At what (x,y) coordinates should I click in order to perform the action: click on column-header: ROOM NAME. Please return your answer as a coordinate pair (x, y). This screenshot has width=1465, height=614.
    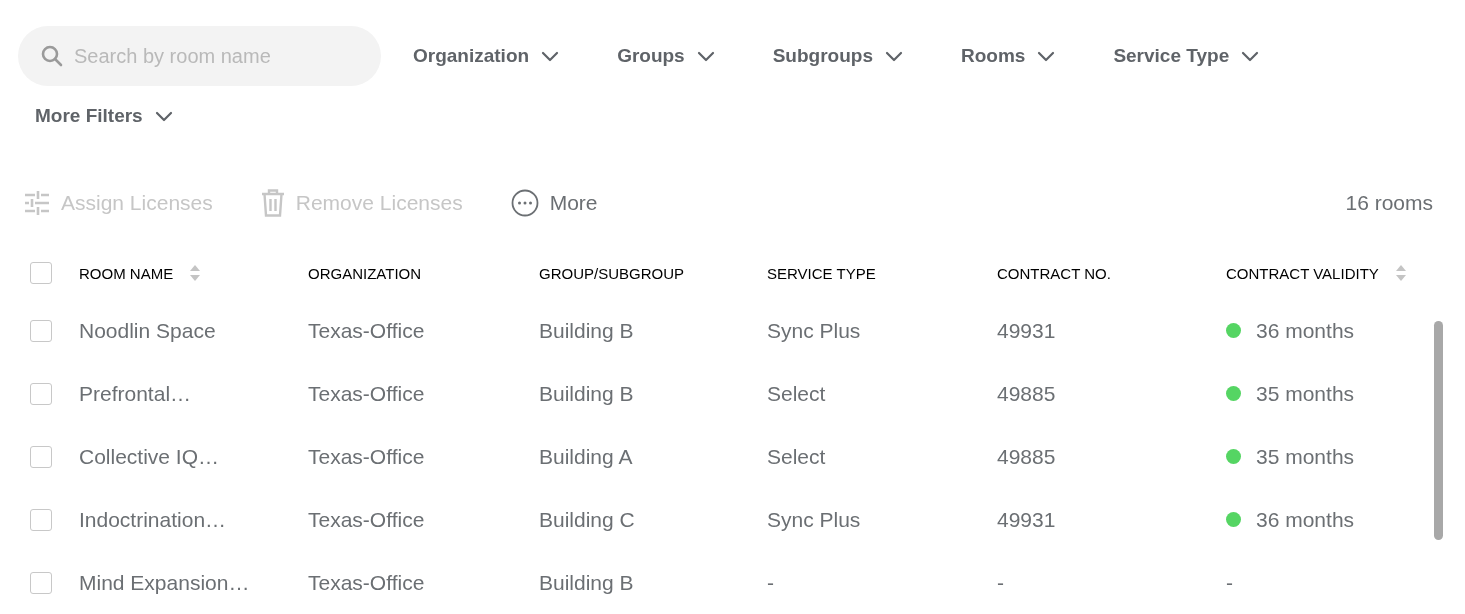
    Looking at the image, I should click on (126, 273).